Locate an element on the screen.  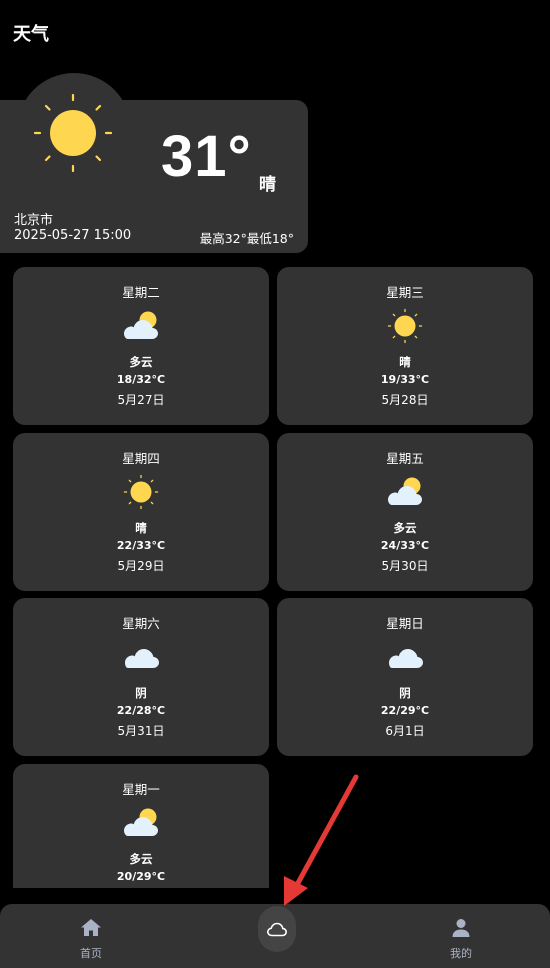
forecast-temperature: 22/33°C is located at coordinates (141, 545).